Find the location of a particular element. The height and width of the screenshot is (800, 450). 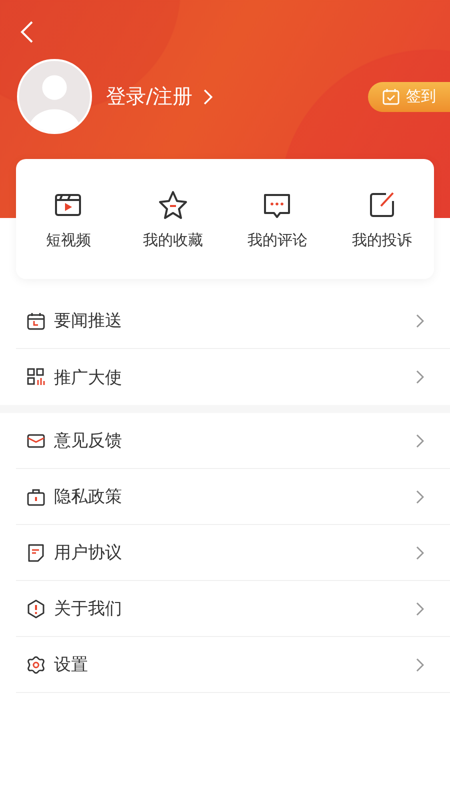

menu-item: 关于我们 is located at coordinates (88, 608).